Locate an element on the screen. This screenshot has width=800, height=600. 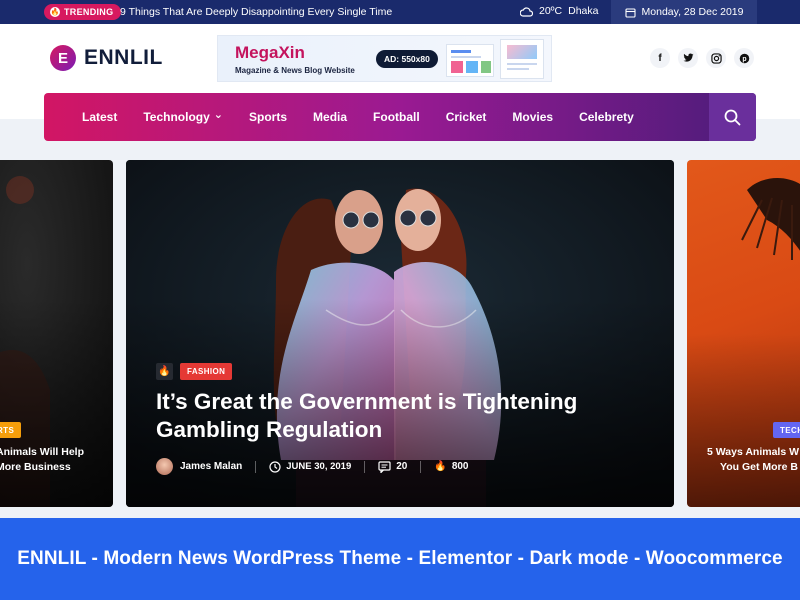
cloud-icon is located at coordinates (526, 11).